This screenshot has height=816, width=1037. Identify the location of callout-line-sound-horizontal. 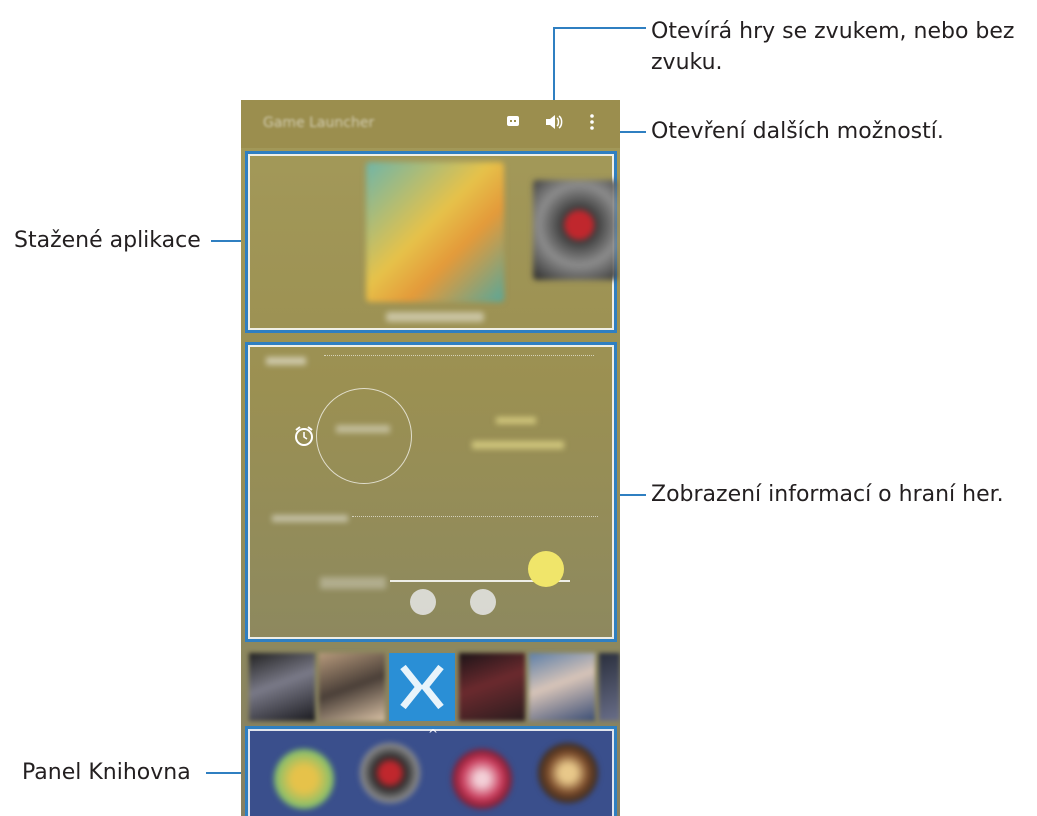
(599, 28).